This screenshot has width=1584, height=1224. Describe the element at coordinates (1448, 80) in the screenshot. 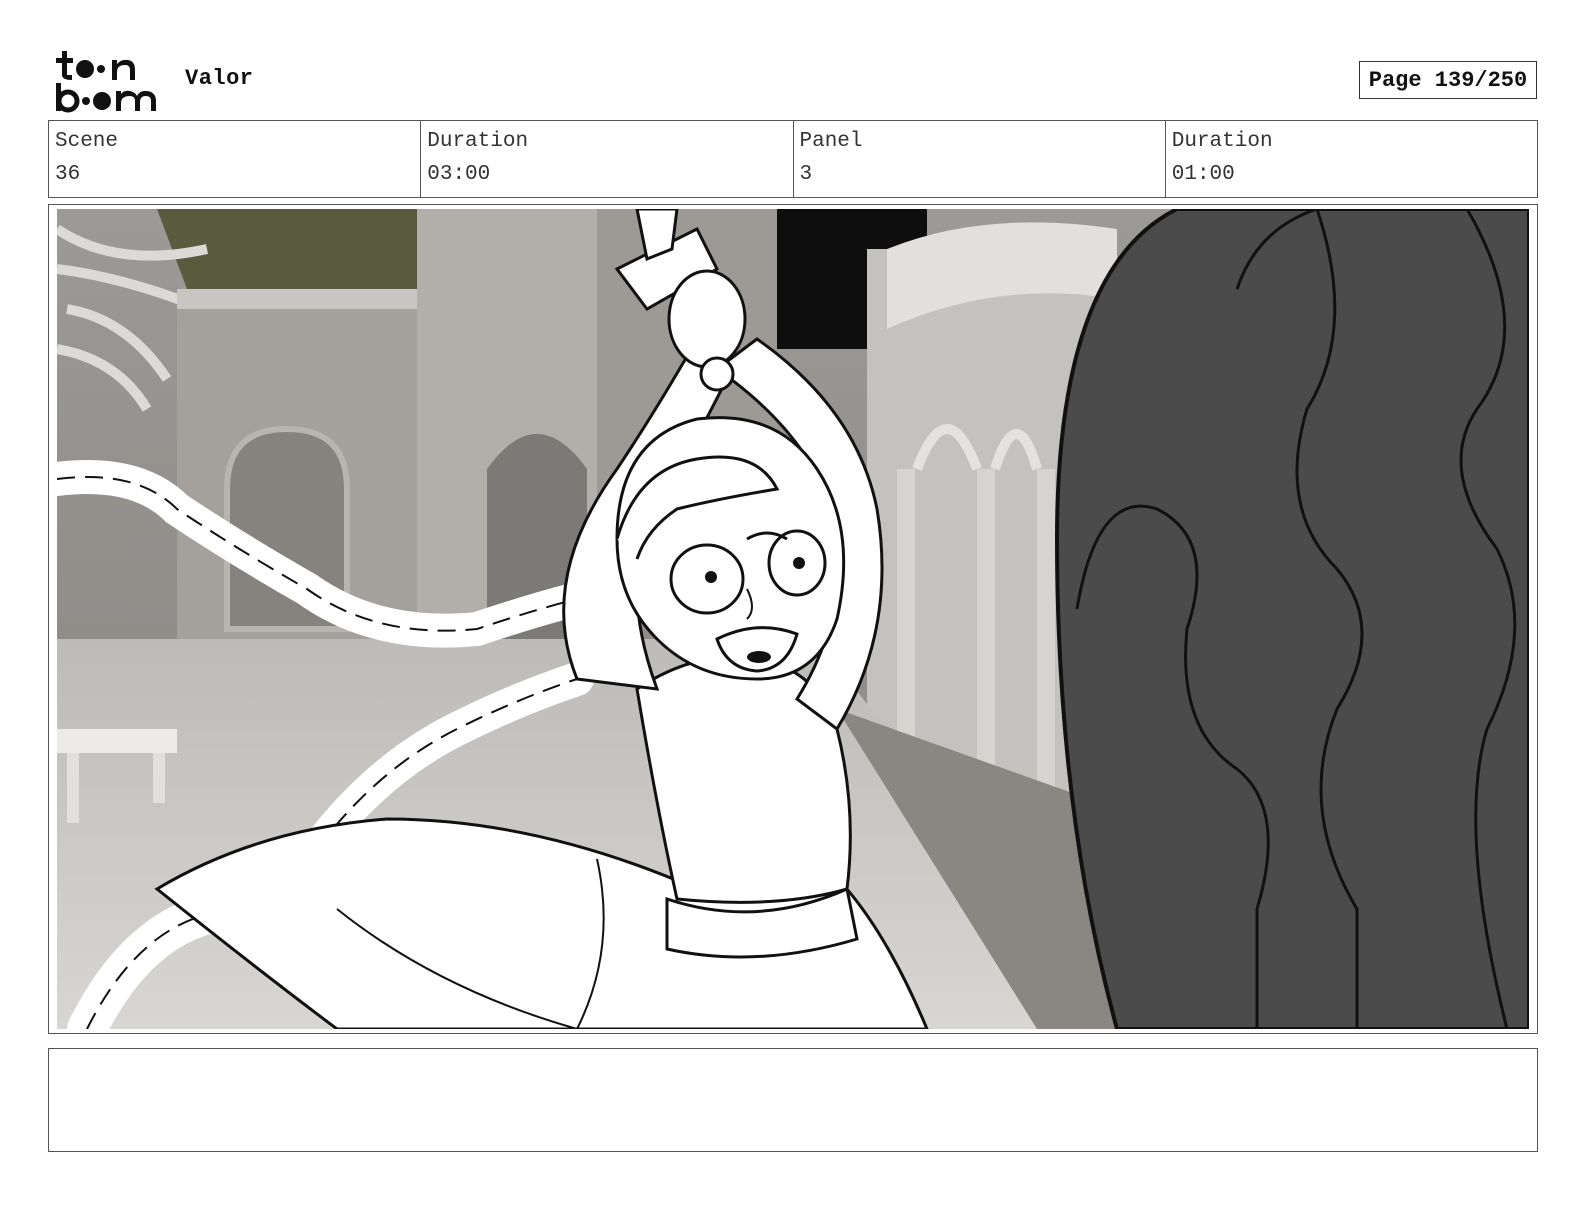

I see `page-indicator: Page 139/250` at that location.